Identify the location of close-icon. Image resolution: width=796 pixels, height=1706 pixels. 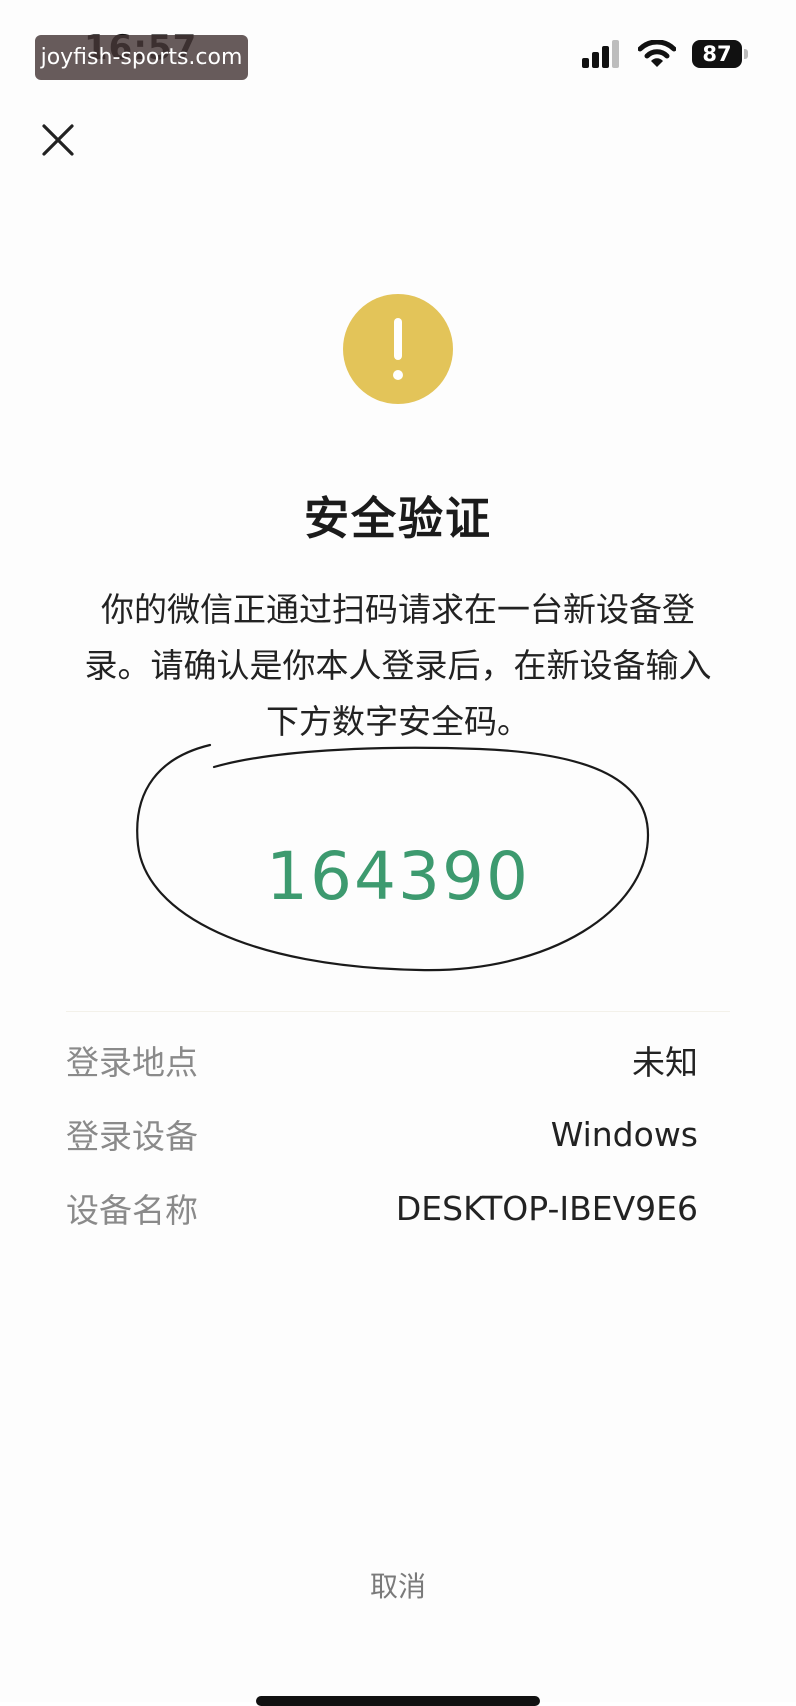
(58, 140).